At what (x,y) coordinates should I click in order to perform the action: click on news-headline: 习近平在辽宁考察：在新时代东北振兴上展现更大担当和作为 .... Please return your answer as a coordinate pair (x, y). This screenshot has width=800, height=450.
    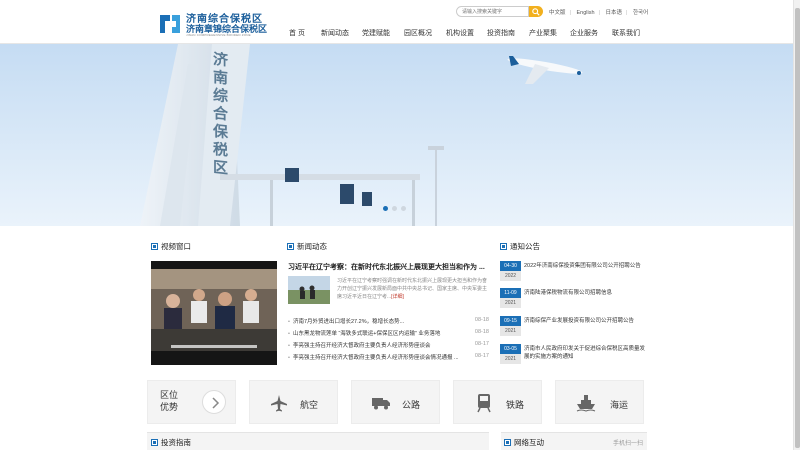
    Looking at the image, I should click on (388, 267).